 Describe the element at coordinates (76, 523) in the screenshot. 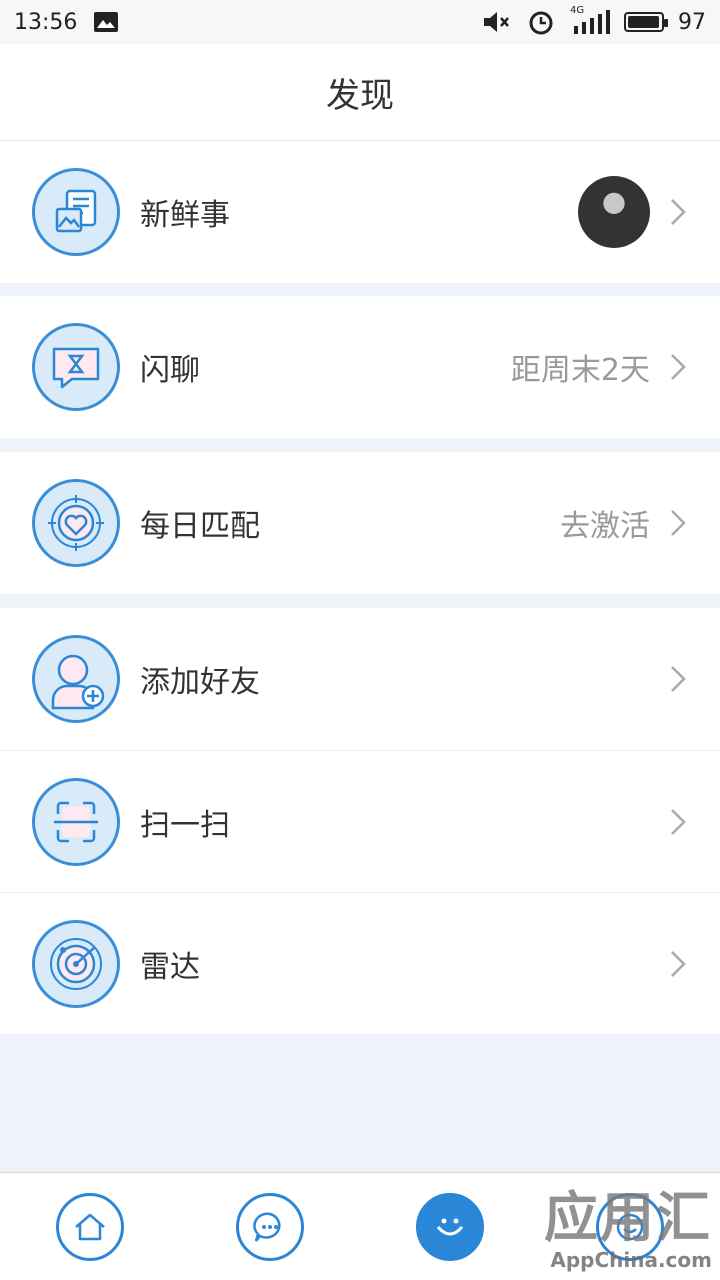

I see `daily-match-icon` at that location.